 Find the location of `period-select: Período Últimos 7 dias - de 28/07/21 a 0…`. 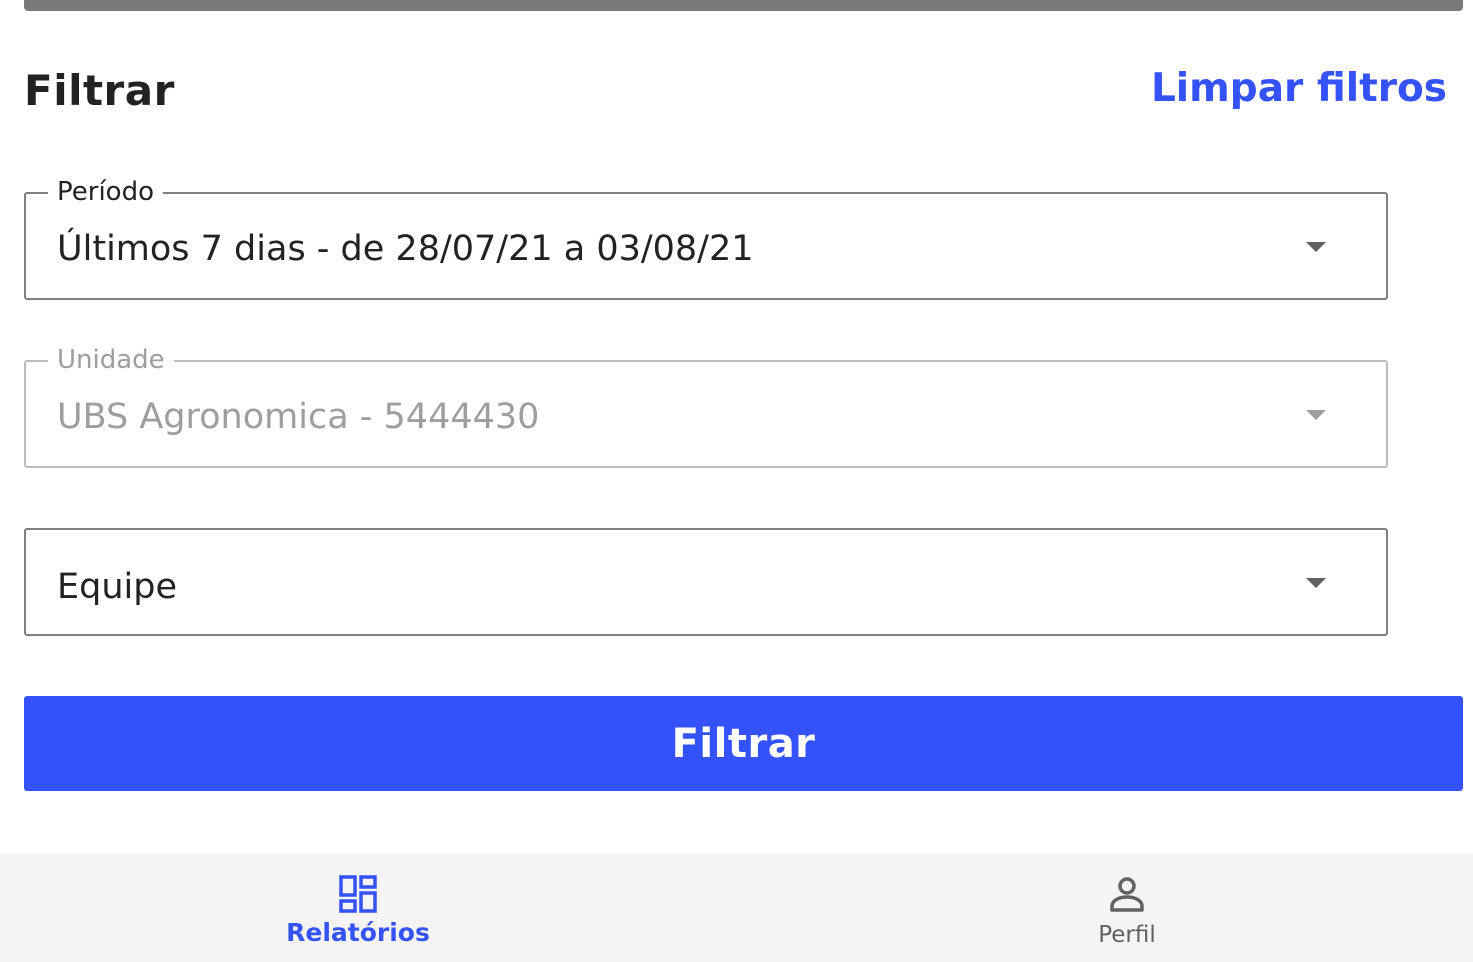

period-select: Período Últimos 7 dias - de 28/07/21 a 0… is located at coordinates (706, 238).